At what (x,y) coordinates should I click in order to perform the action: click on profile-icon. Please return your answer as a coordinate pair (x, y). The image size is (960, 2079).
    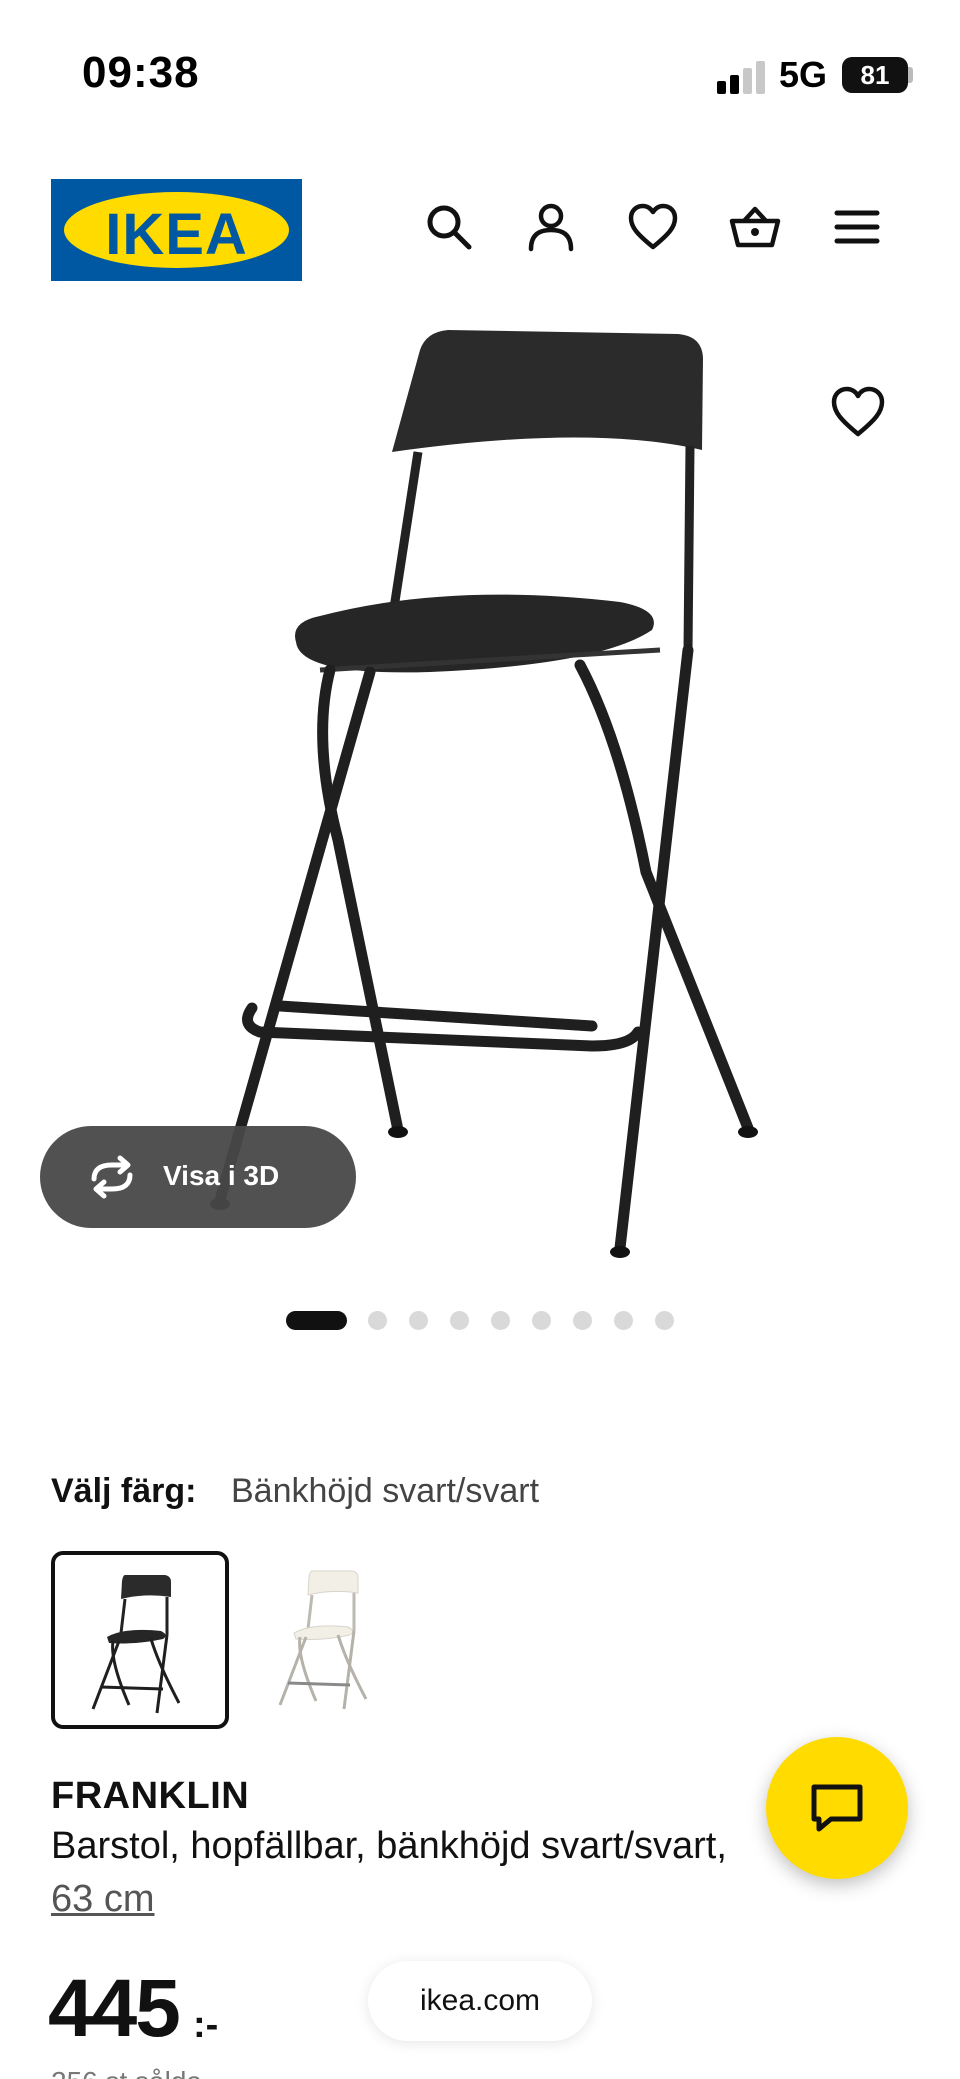
    Looking at the image, I should click on (551, 227).